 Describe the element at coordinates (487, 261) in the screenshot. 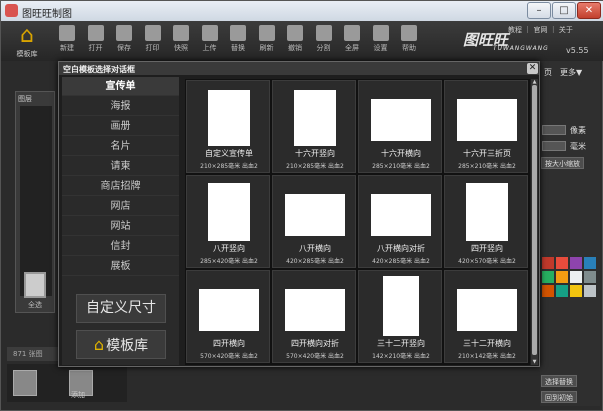

I see `template-size: 420×570毫米 出血2` at that location.